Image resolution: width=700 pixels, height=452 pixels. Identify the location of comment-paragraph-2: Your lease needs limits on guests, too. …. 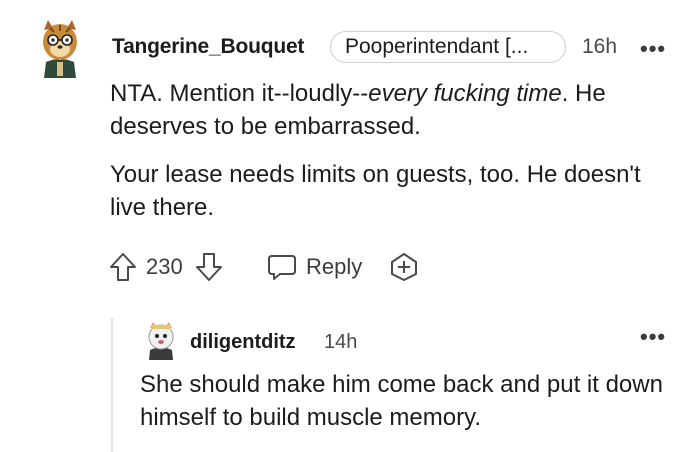
(375, 191).